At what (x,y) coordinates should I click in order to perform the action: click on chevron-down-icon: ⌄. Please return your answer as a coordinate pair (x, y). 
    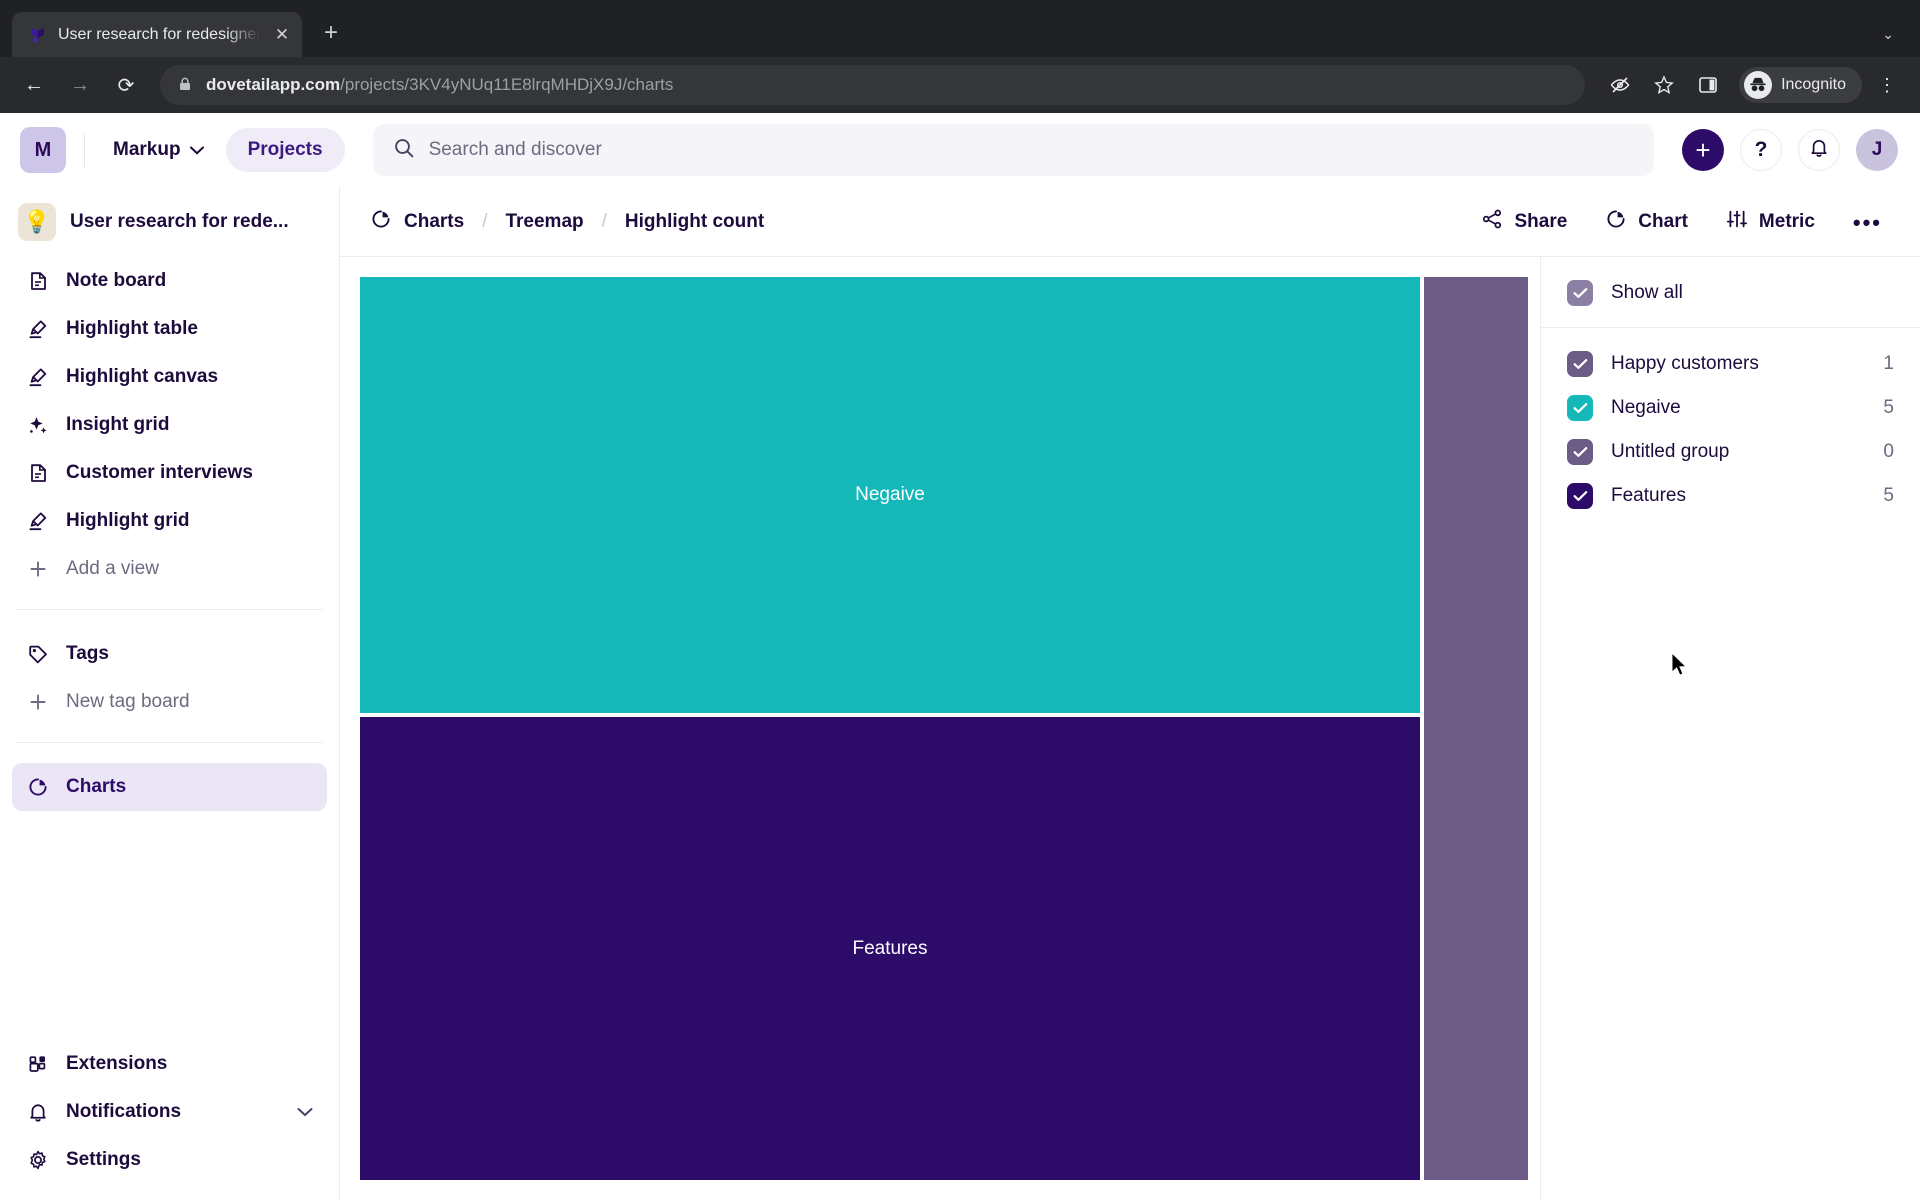
    Looking at the image, I should click on (1888, 34).